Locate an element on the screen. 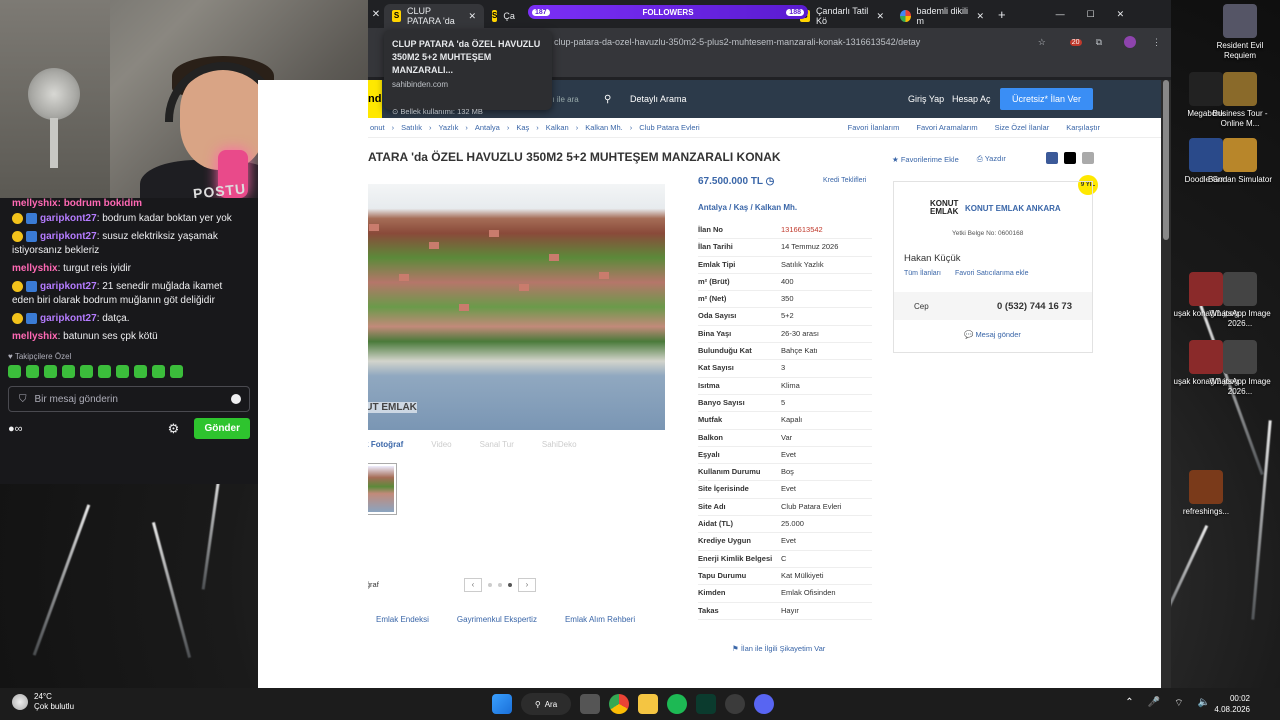  volume-icon: 🔈 is located at coordinates (1204, 703).